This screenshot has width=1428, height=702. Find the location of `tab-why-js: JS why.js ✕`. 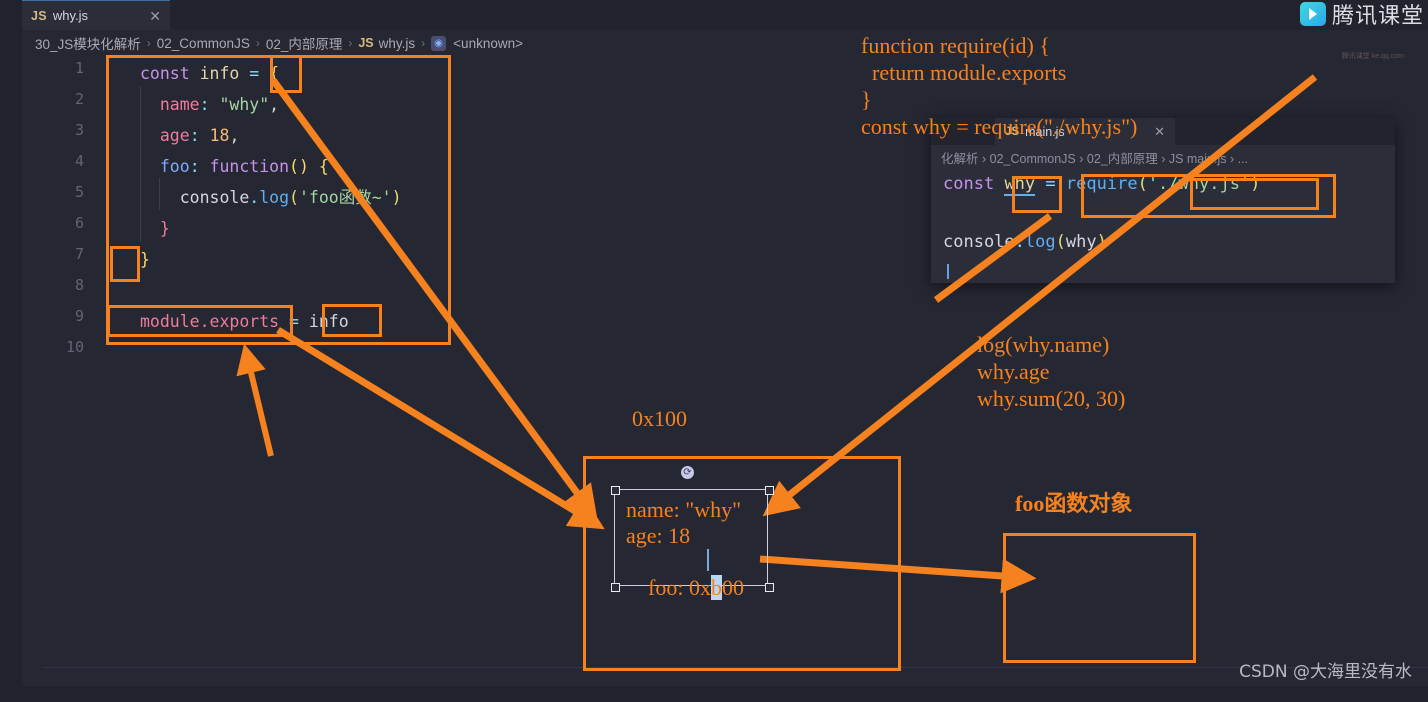

tab-why-js: JS why.js ✕ is located at coordinates (96, 15).